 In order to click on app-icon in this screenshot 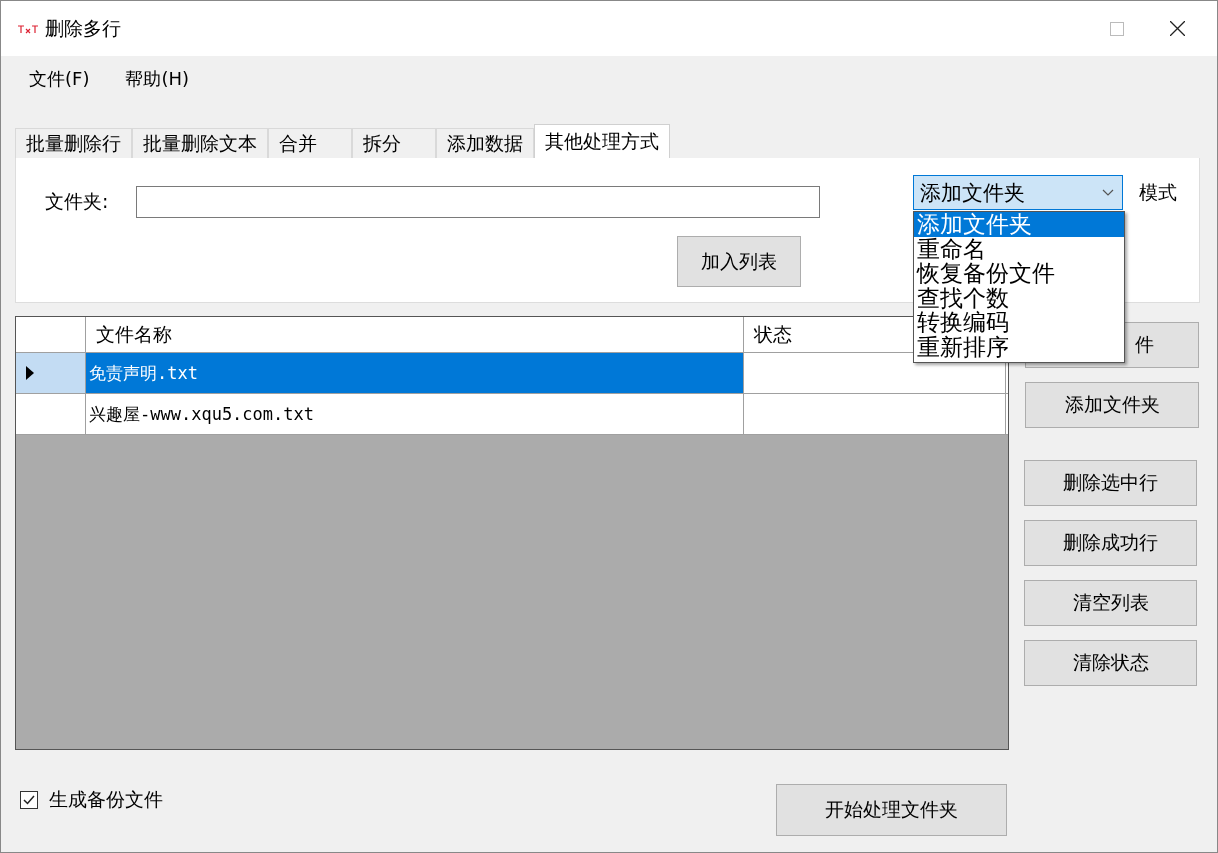, I will do `click(28, 28)`.